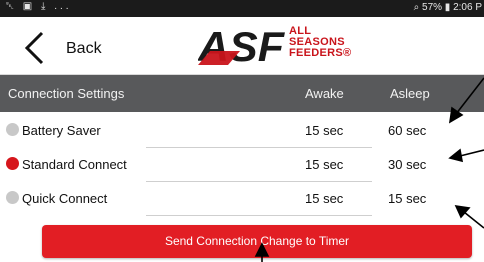 The width and height of the screenshot is (484, 262). Describe the element at coordinates (407, 130) in the screenshot. I see `row-asleep: 60 sec` at that location.